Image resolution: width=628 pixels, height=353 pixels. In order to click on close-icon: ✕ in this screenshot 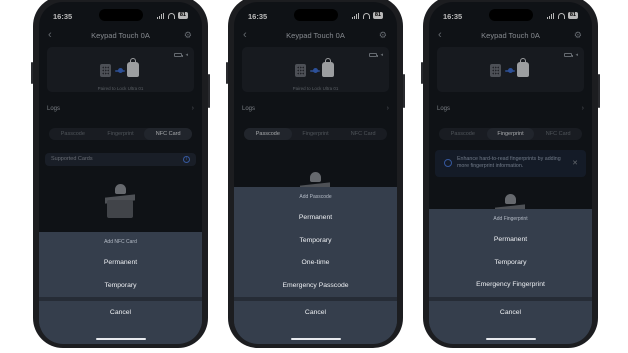, I will do `click(575, 163)`.